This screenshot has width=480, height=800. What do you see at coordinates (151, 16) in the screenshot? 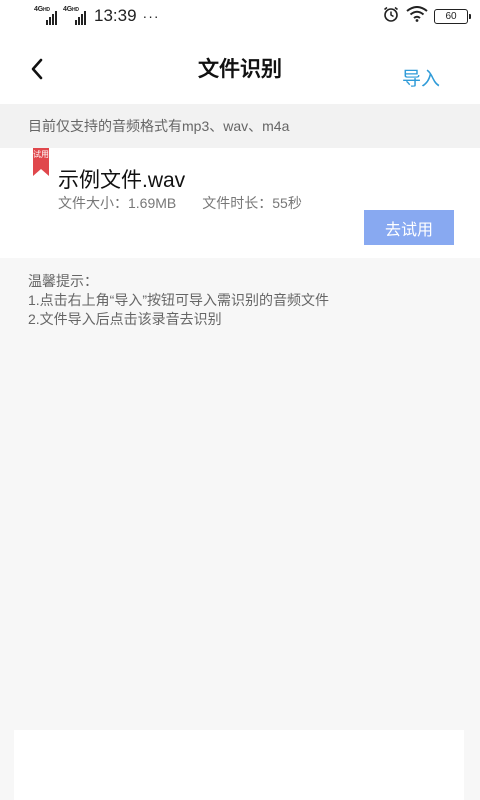
I see `status-more-icon: ···` at bounding box center [151, 16].